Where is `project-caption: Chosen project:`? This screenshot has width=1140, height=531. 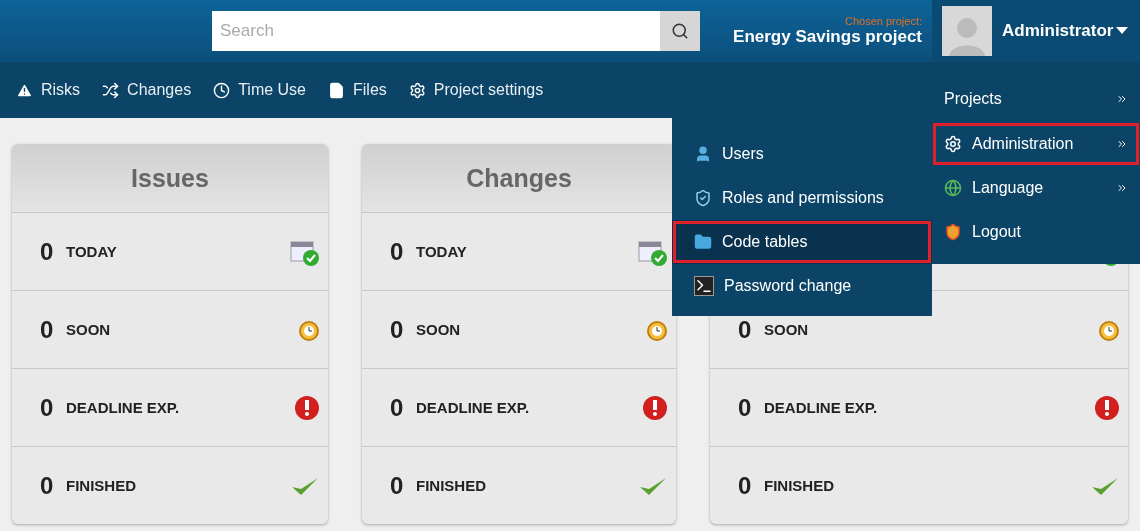 project-caption: Chosen project: is located at coordinates (883, 21).